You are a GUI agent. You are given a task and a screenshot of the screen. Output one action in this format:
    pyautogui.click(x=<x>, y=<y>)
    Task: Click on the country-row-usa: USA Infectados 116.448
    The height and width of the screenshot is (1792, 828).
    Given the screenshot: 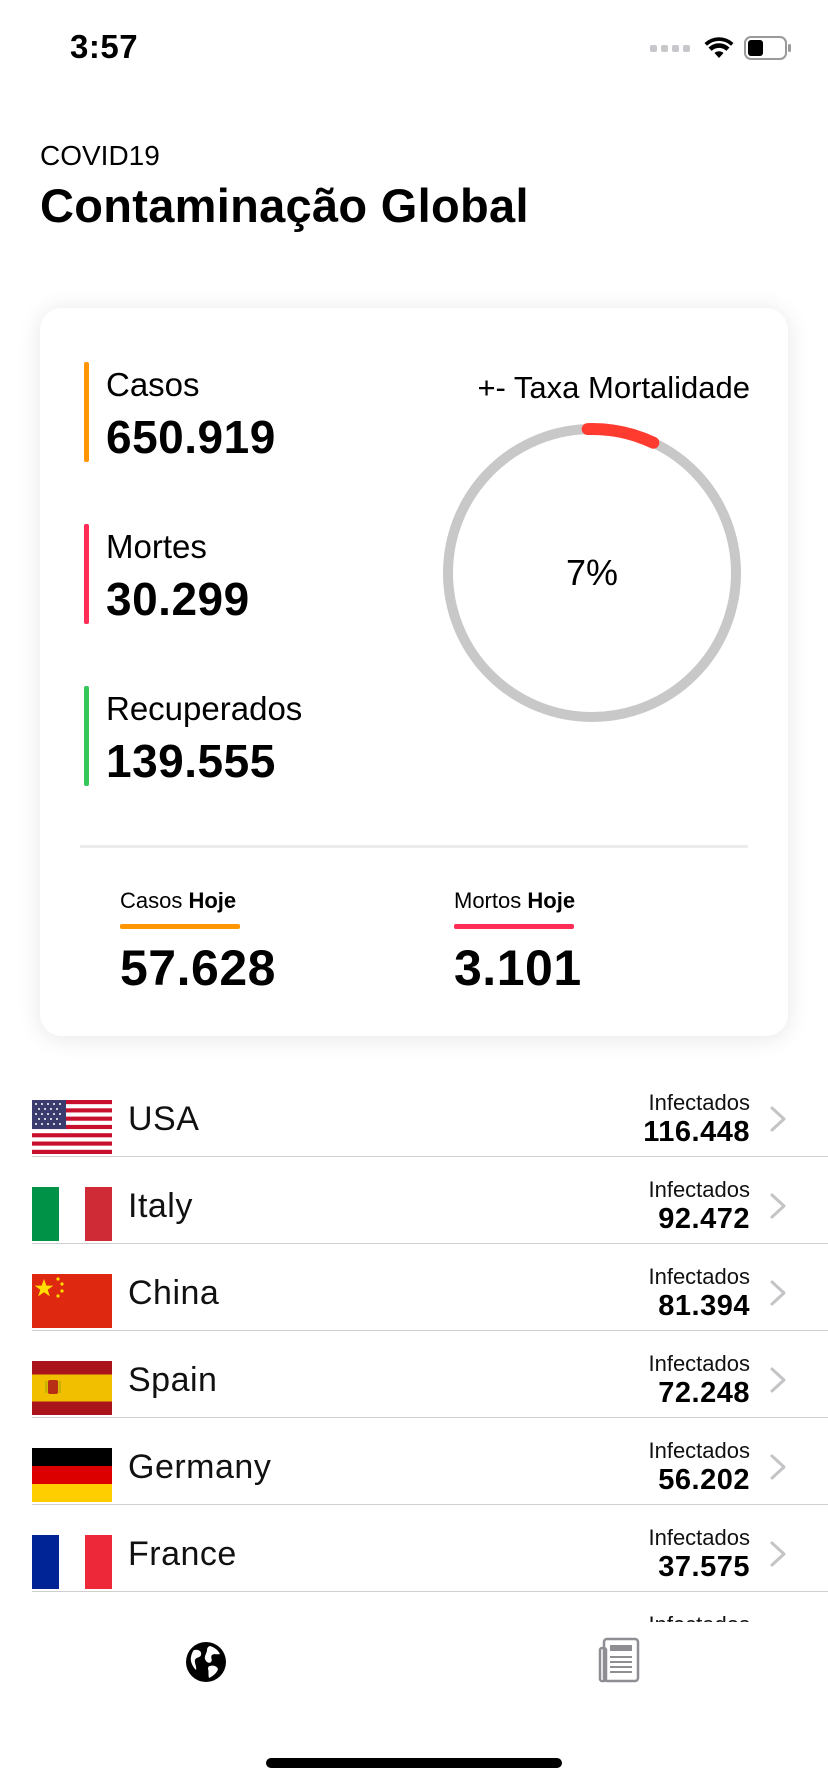 What is the action you would take?
    pyautogui.click(x=414, y=1113)
    